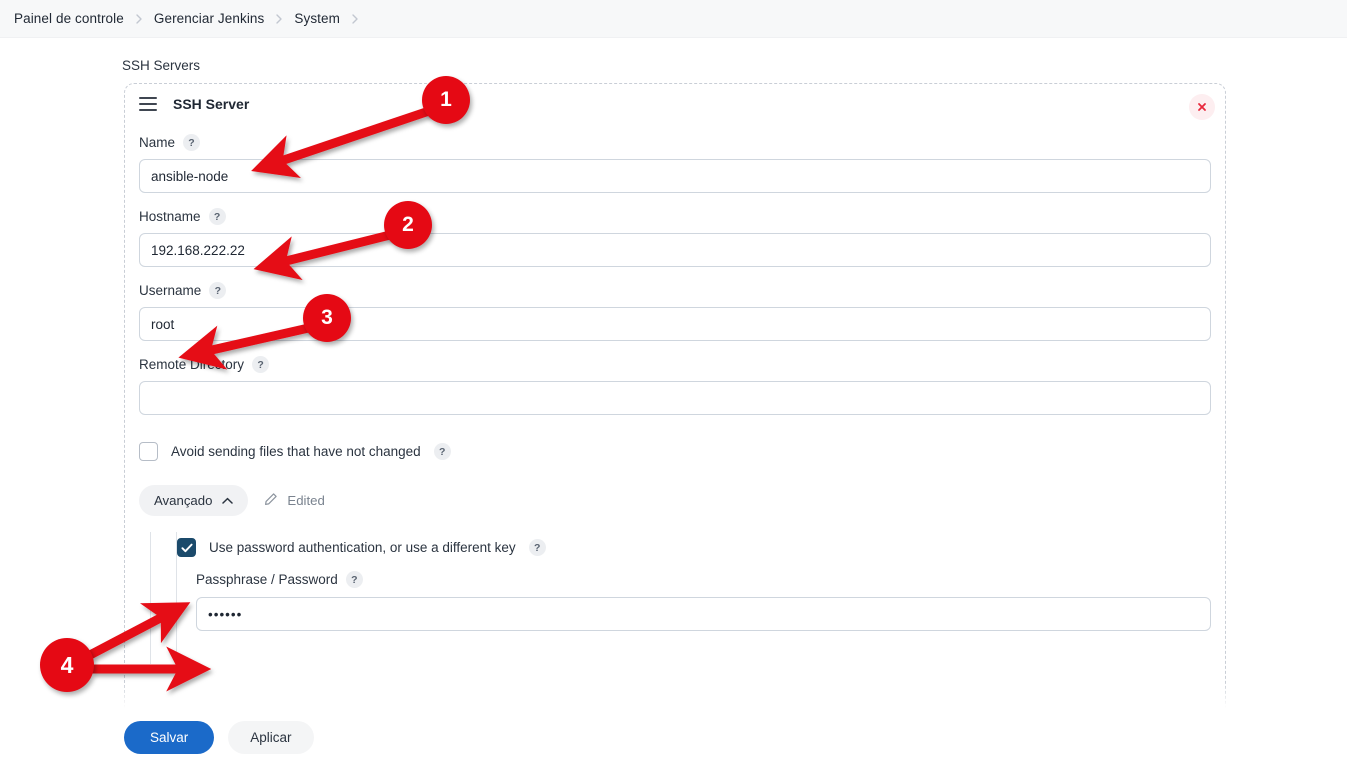  Describe the element at coordinates (183, 500) in the screenshot. I see `advanced-toggle-label: Avançado` at that location.